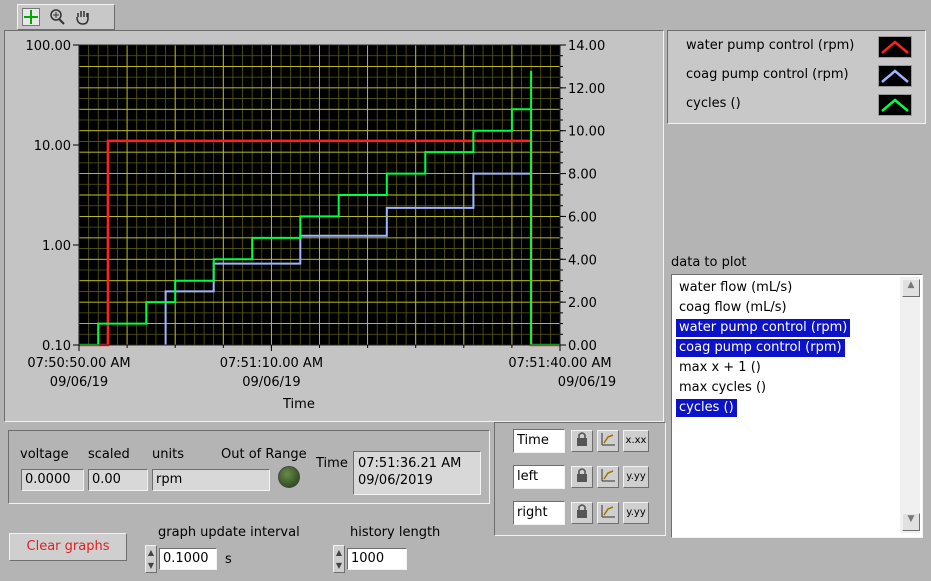 The image size is (931, 581). What do you see at coordinates (289, 477) in the screenshot?
I see `out-of-range-led` at bounding box center [289, 477].